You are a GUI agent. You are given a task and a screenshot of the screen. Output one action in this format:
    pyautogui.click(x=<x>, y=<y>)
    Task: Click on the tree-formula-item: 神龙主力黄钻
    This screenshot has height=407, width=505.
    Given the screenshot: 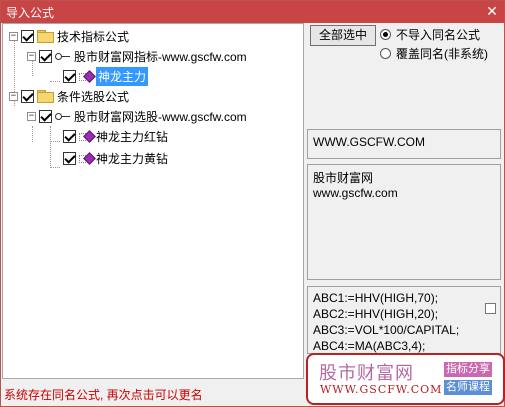 What is the action you would take?
    pyautogui.click(x=115, y=158)
    